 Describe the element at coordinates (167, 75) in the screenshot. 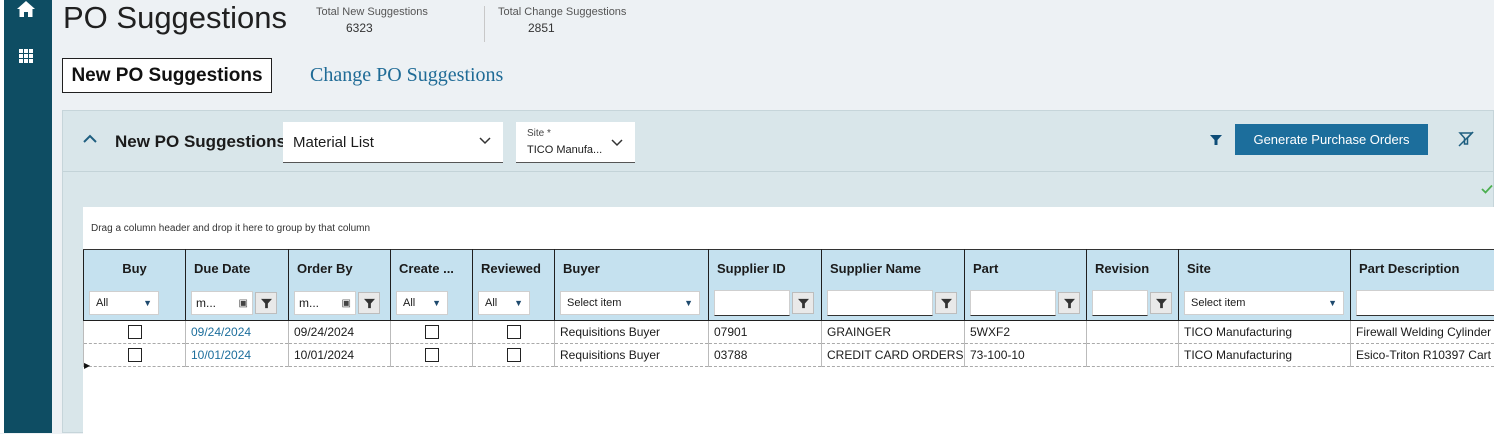

I see `tab-new-po-suggestions: New PO Suggestions` at that location.